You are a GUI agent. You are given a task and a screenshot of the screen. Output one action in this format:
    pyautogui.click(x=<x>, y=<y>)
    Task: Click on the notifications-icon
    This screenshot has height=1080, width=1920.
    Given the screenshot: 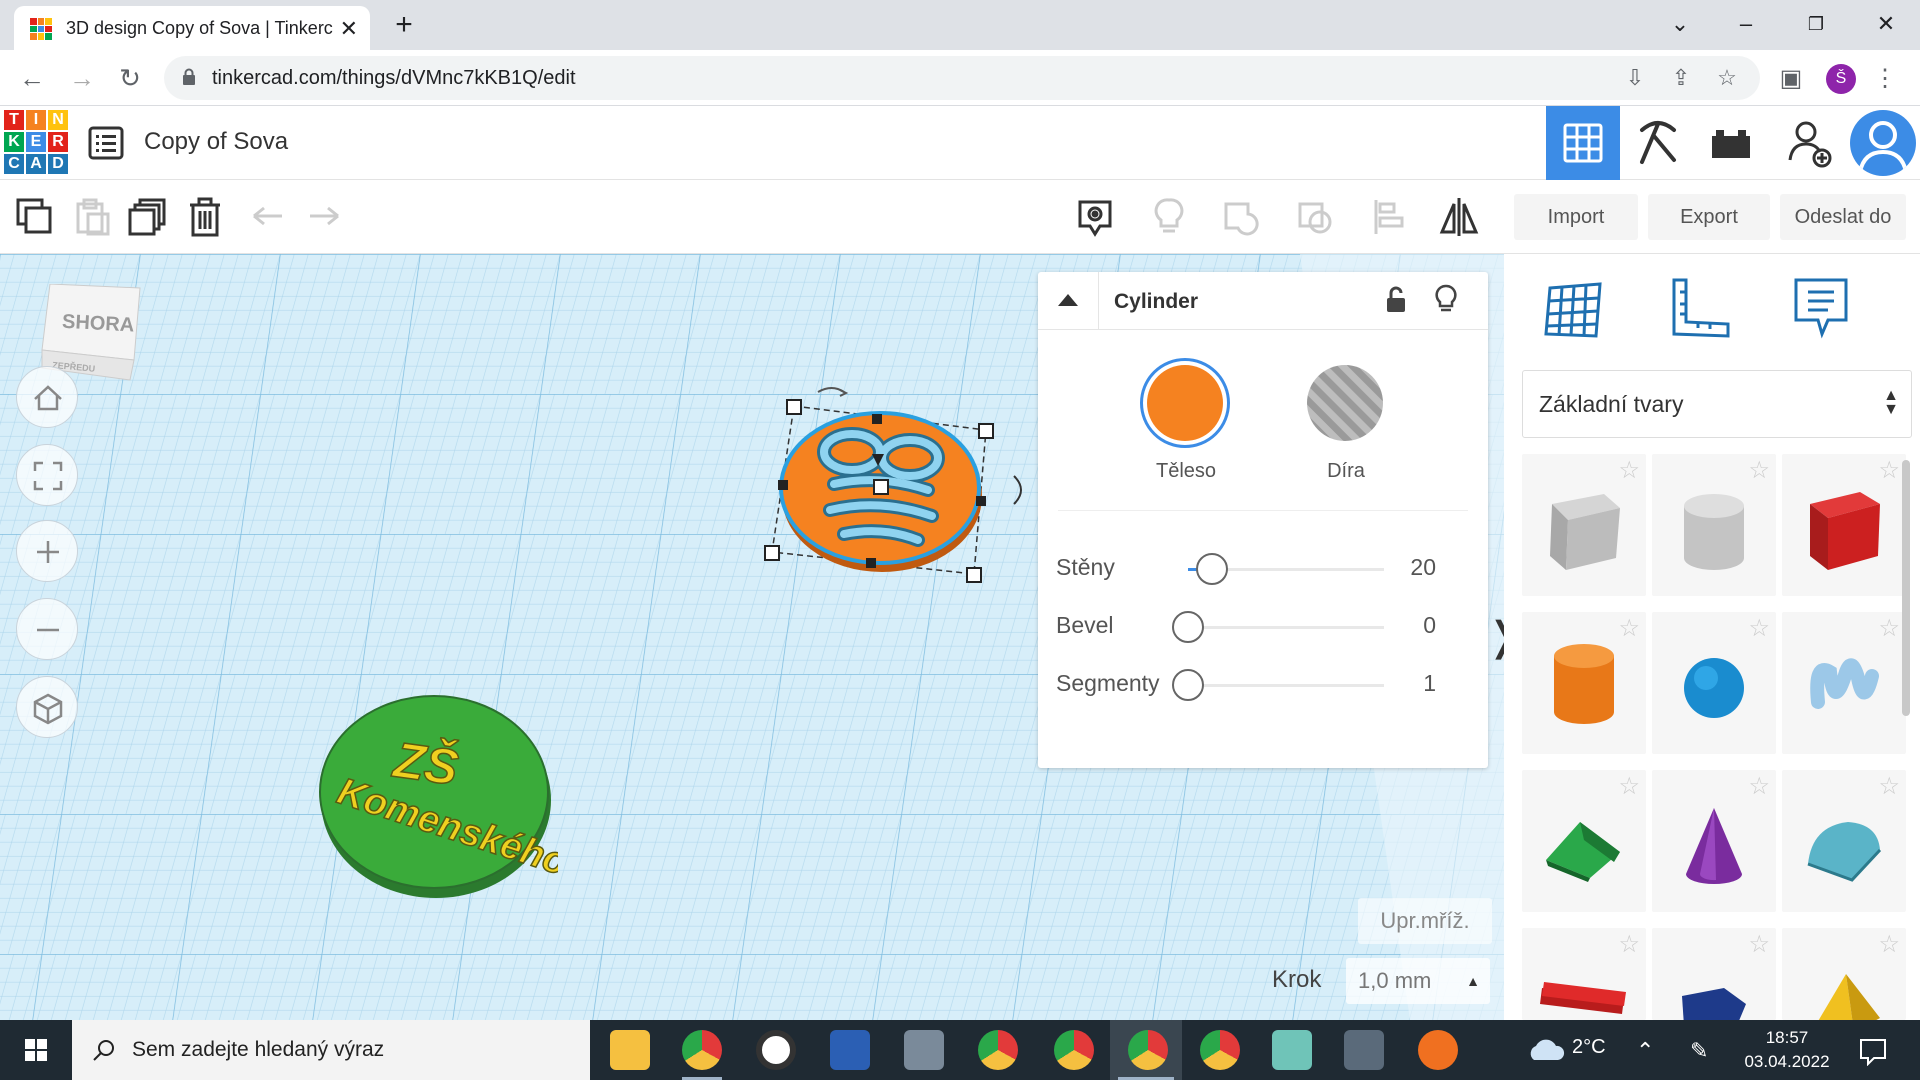 What is the action you would take?
    pyautogui.click(x=1873, y=1051)
    